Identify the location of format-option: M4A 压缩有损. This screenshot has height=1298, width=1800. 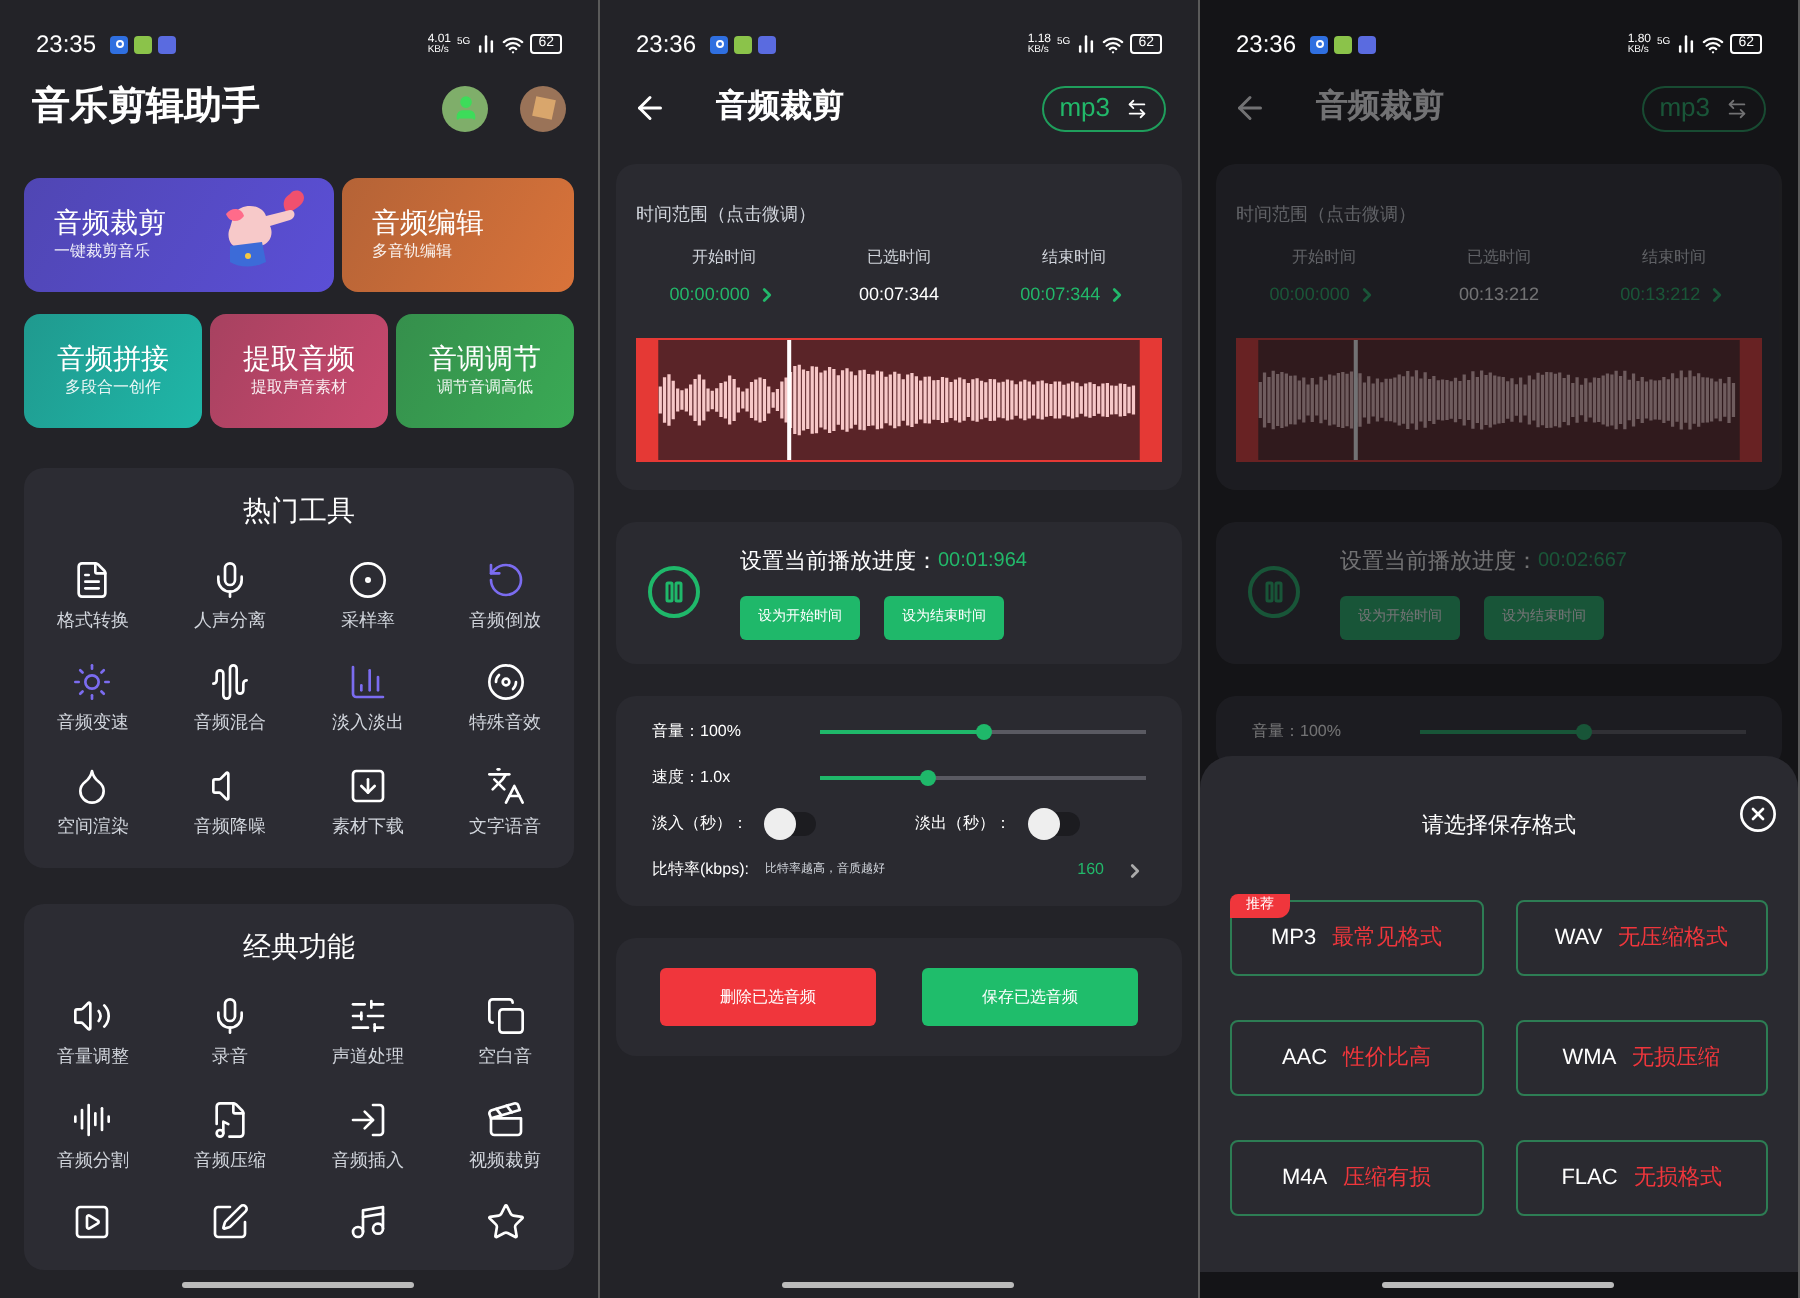
(1356, 1178).